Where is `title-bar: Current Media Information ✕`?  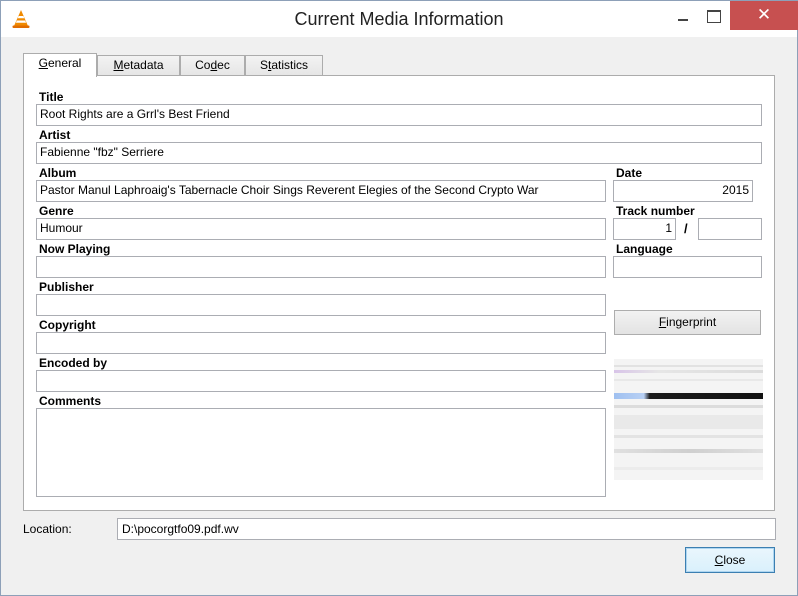
title-bar: Current Media Information ✕ is located at coordinates (399, 19).